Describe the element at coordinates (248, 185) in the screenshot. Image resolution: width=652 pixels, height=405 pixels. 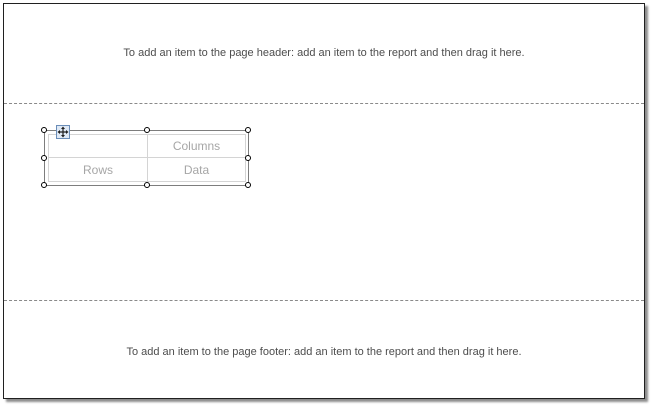
I see `resize-handle-bottom-right` at that location.